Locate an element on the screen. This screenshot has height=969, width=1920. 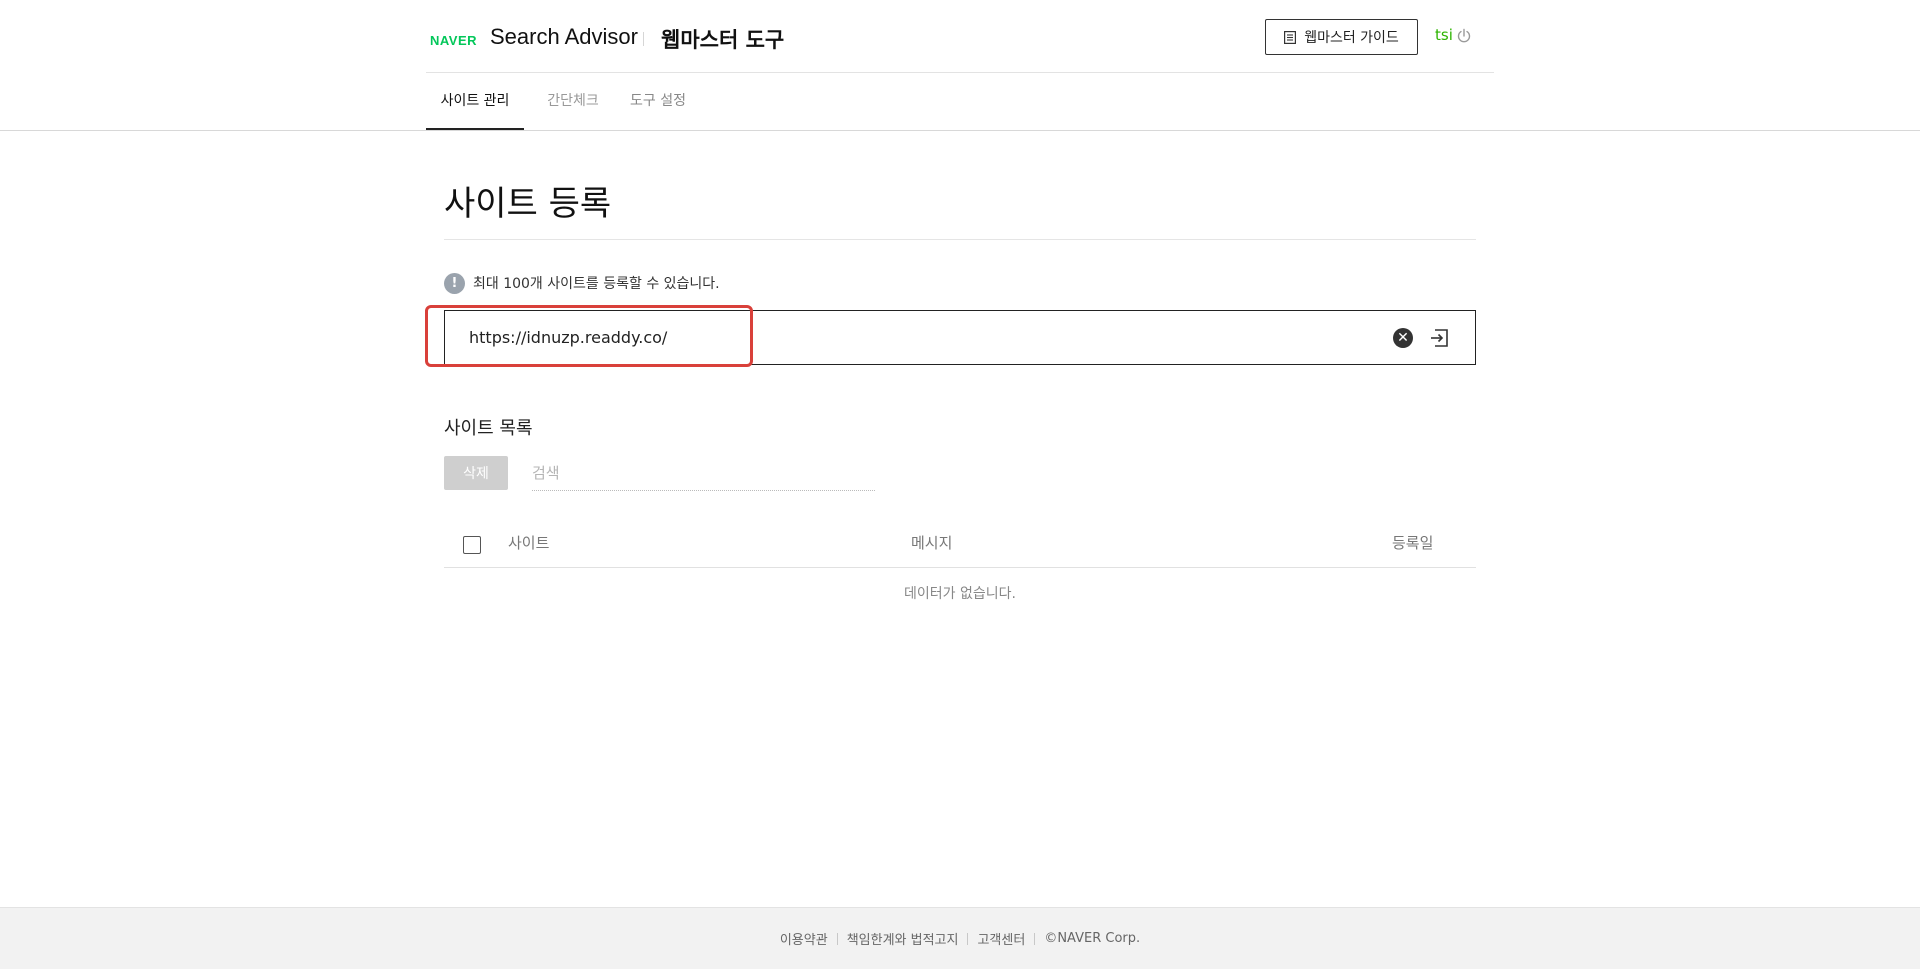
footer: 이용약관 책임한계와 법적고지 고객센터 ©NAVER Corp. is located at coordinates (960, 938).